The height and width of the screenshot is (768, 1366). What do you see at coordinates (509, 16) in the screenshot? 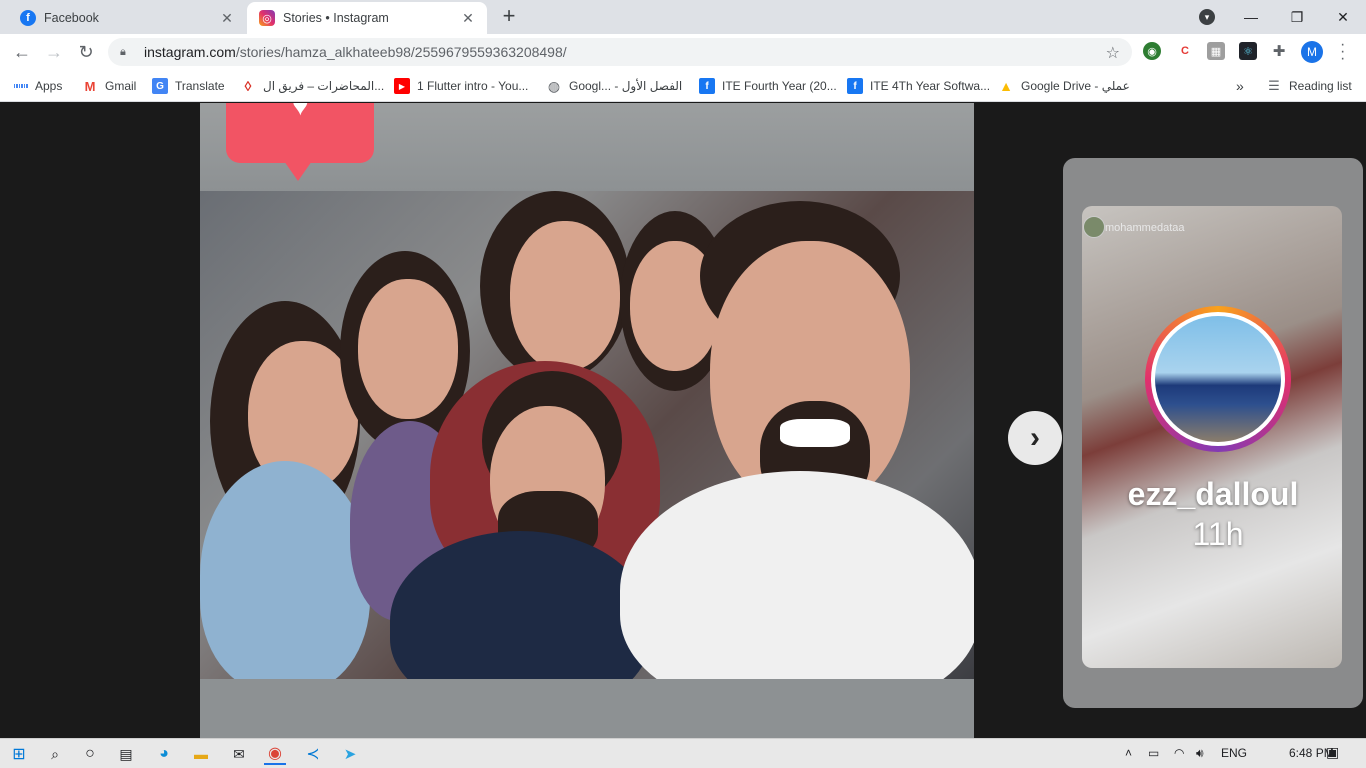
I see `new-tab-button: +` at bounding box center [509, 16].